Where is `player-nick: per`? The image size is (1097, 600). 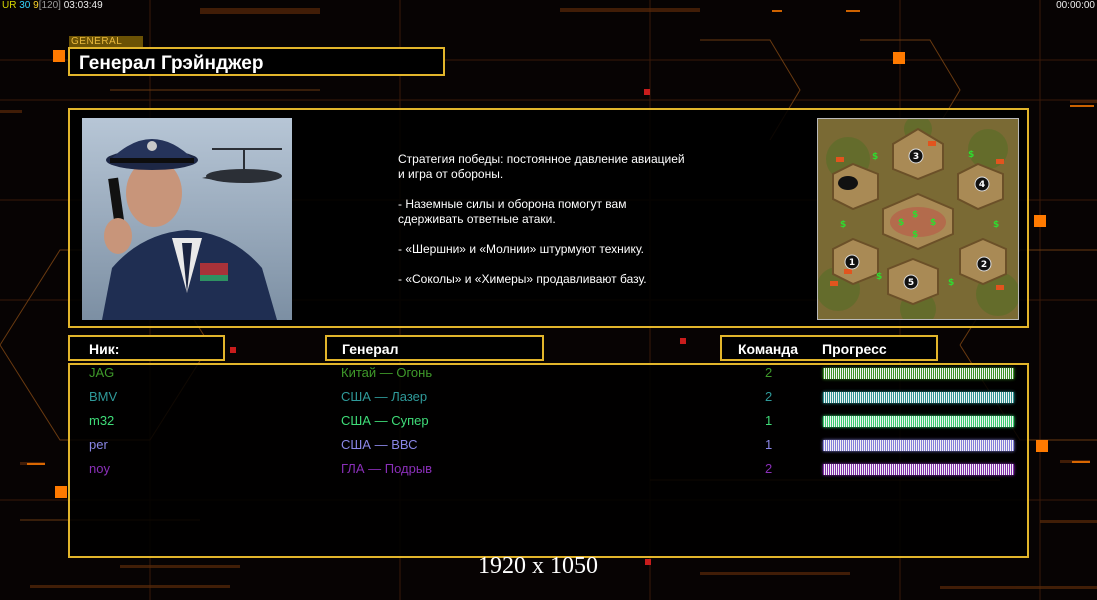
player-nick: per is located at coordinates (98, 444).